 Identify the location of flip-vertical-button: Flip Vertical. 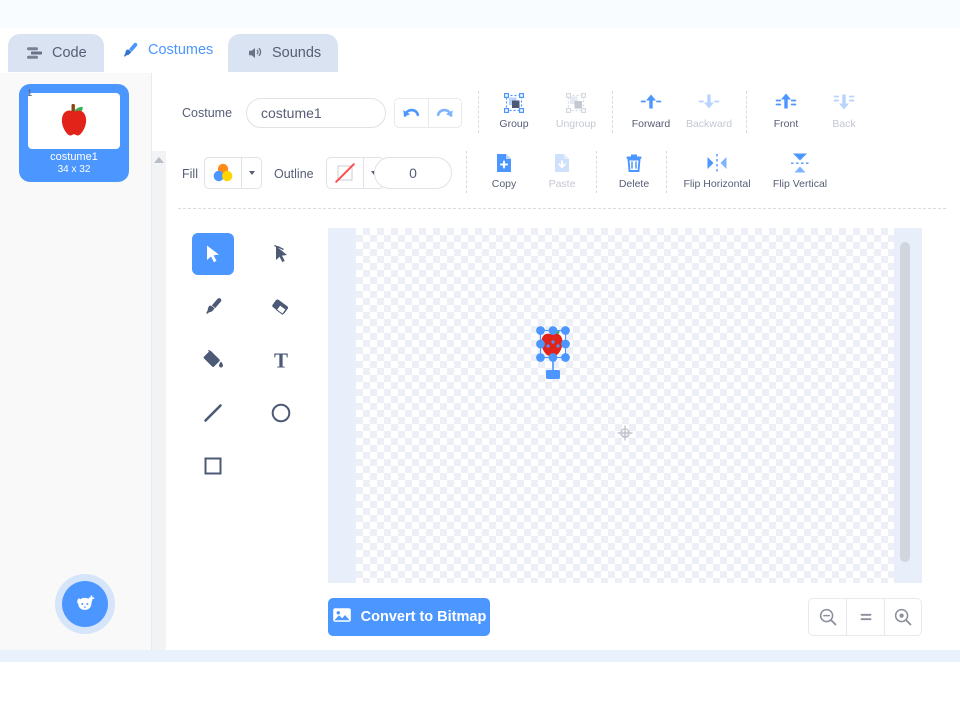
(800, 173).